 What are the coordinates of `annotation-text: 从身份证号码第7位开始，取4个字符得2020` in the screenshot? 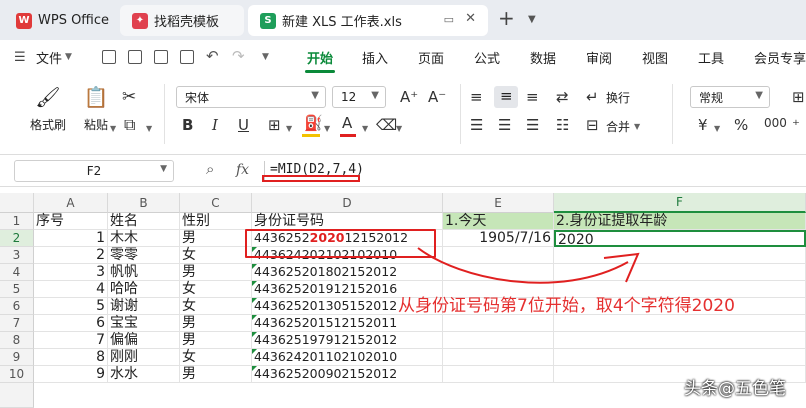 It's located at (566, 306).